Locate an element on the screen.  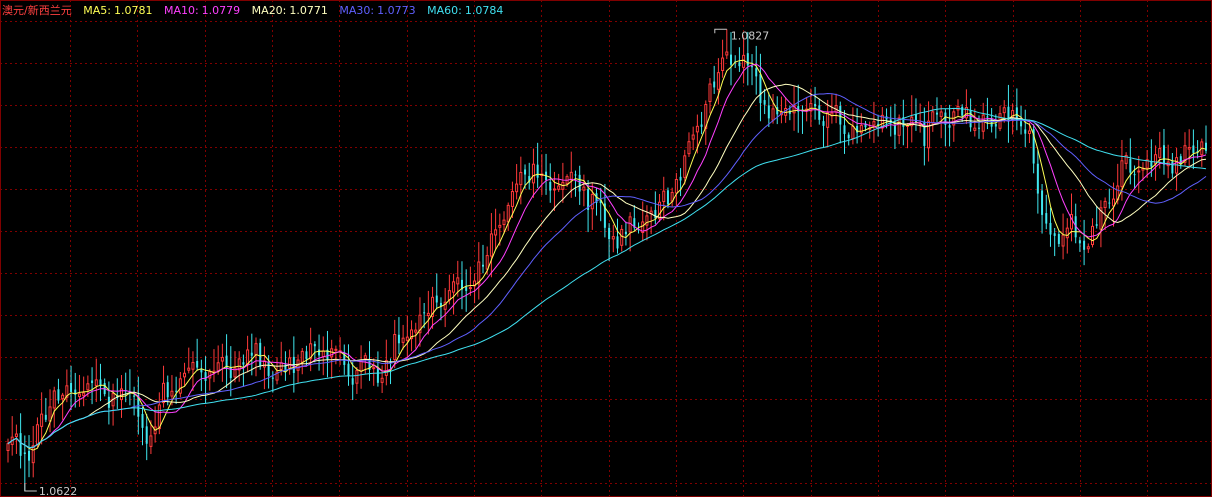
ma20-legend: MA20: 1.0771 is located at coordinates (290, 11).